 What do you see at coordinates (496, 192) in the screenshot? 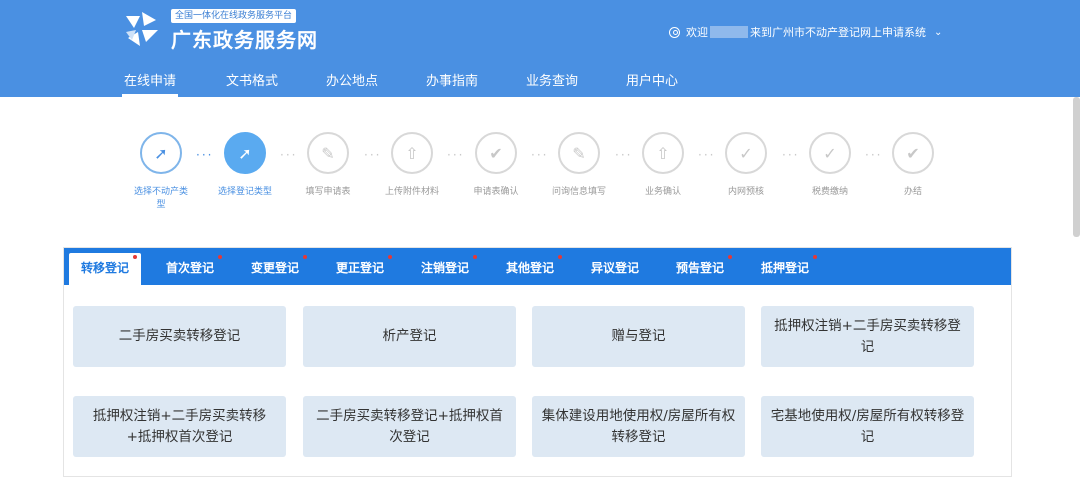
I see `step-label: 申请表确认` at bounding box center [496, 192].